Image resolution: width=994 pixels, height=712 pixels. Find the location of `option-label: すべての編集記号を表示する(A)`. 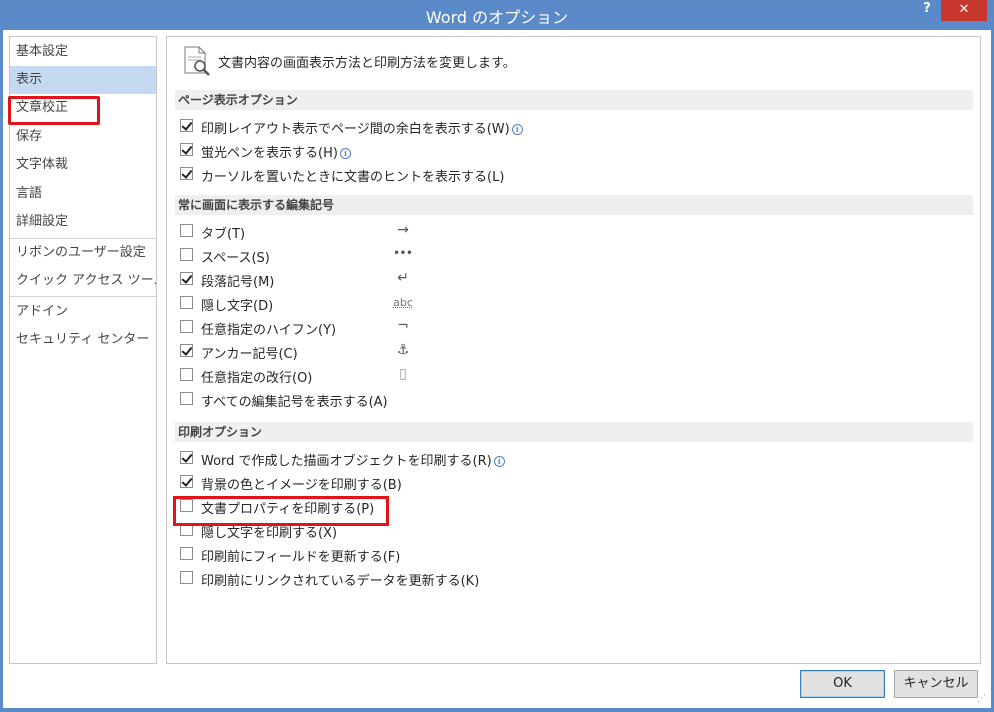

option-label: すべての編集記号を表示する(A) is located at coordinates (294, 402).